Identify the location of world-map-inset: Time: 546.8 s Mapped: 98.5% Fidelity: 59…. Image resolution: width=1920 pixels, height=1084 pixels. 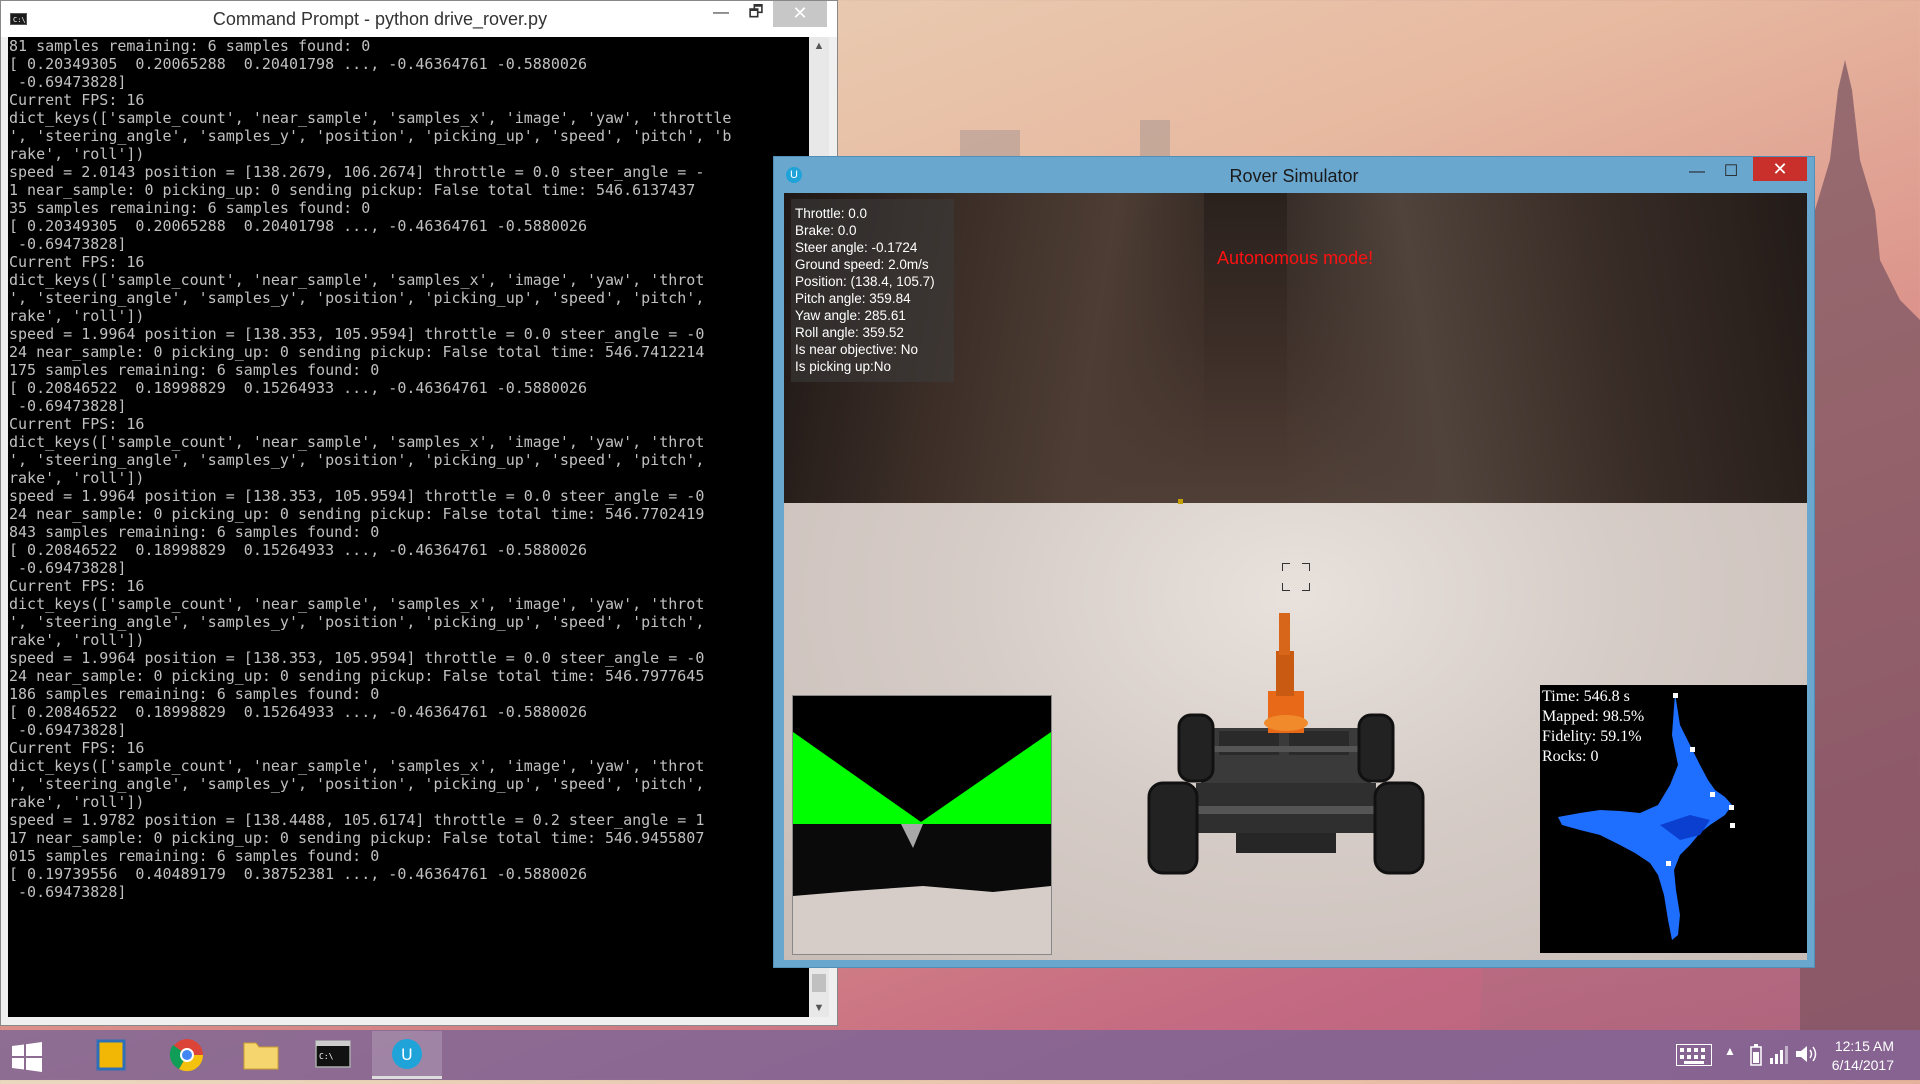
(1673, 819).